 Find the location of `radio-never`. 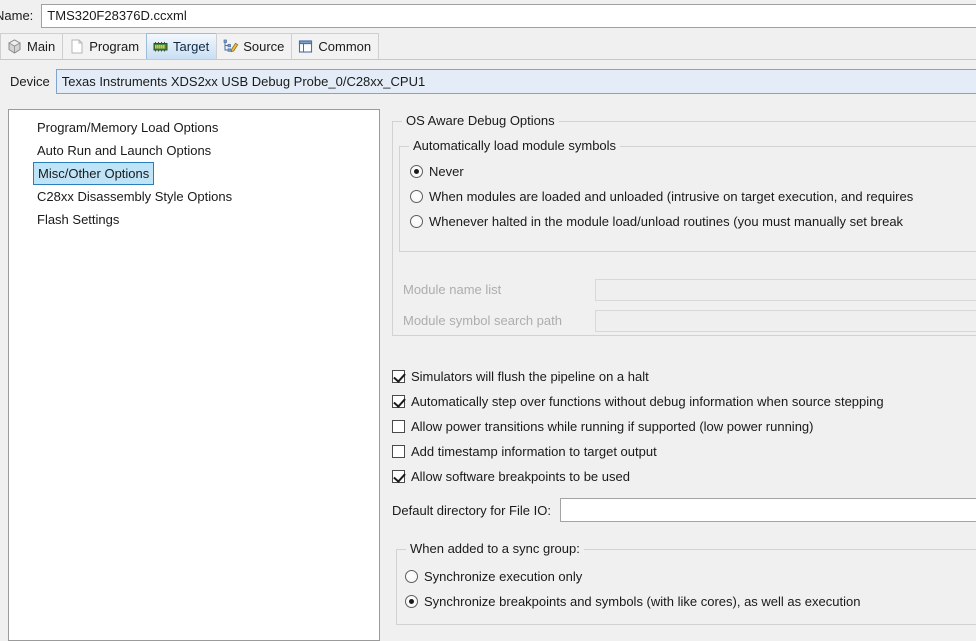

radio-never is located at coordinates (416, 171).